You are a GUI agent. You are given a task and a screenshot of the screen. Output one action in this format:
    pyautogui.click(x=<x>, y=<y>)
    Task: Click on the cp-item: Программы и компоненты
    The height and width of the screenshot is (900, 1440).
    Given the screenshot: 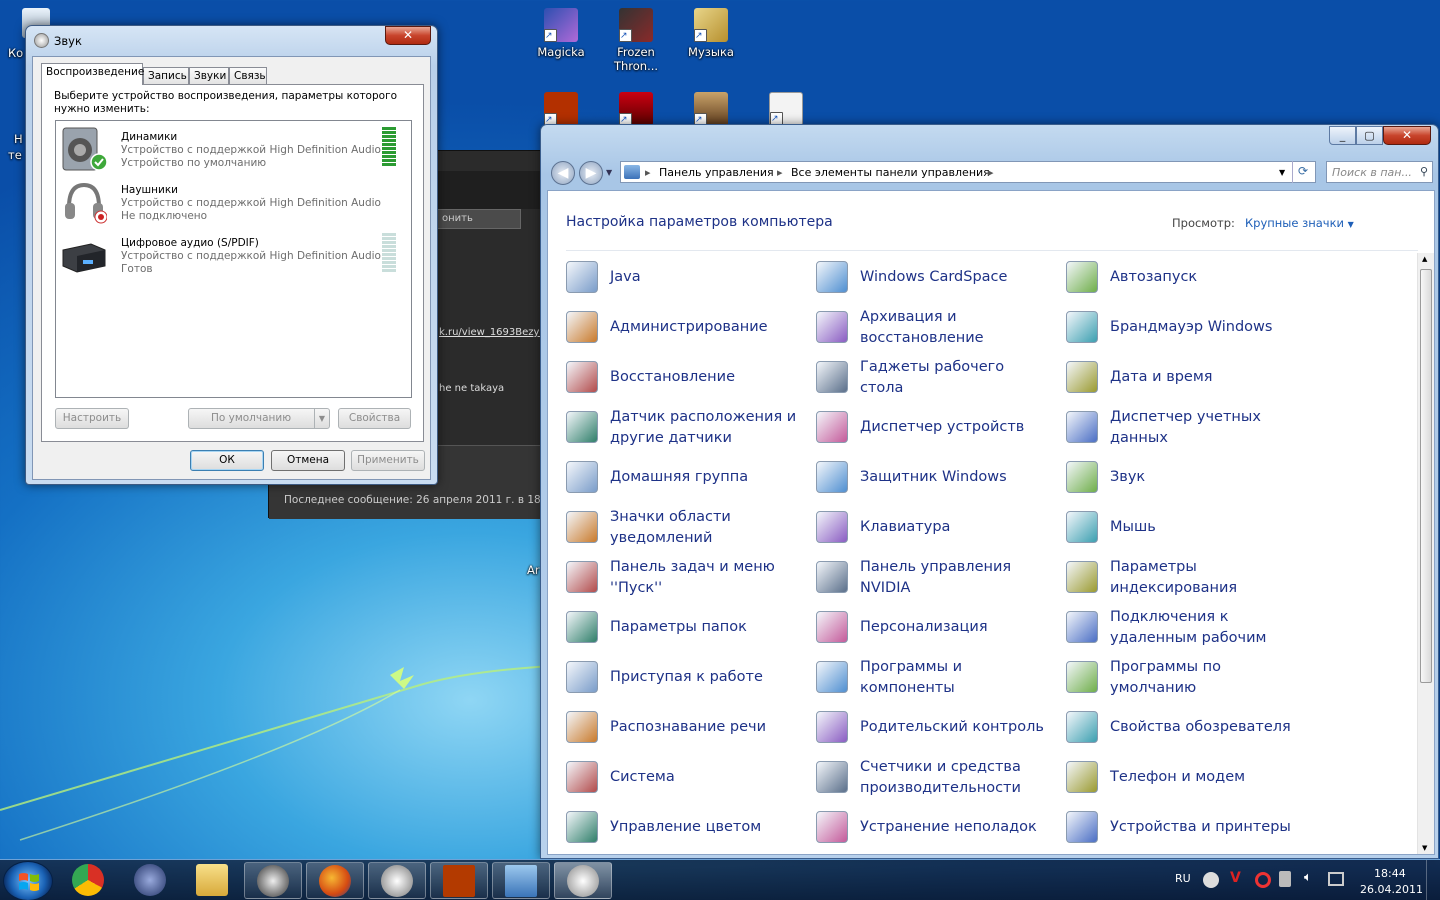 What is the action you would take?
    pyautogui.click(x=936, y=678)
    